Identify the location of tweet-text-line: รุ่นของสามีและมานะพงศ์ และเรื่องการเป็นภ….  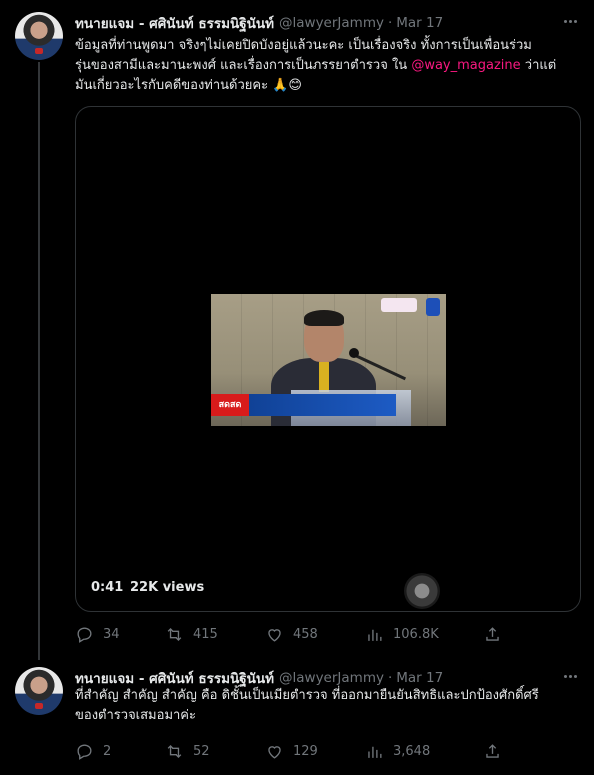
(316, 65).